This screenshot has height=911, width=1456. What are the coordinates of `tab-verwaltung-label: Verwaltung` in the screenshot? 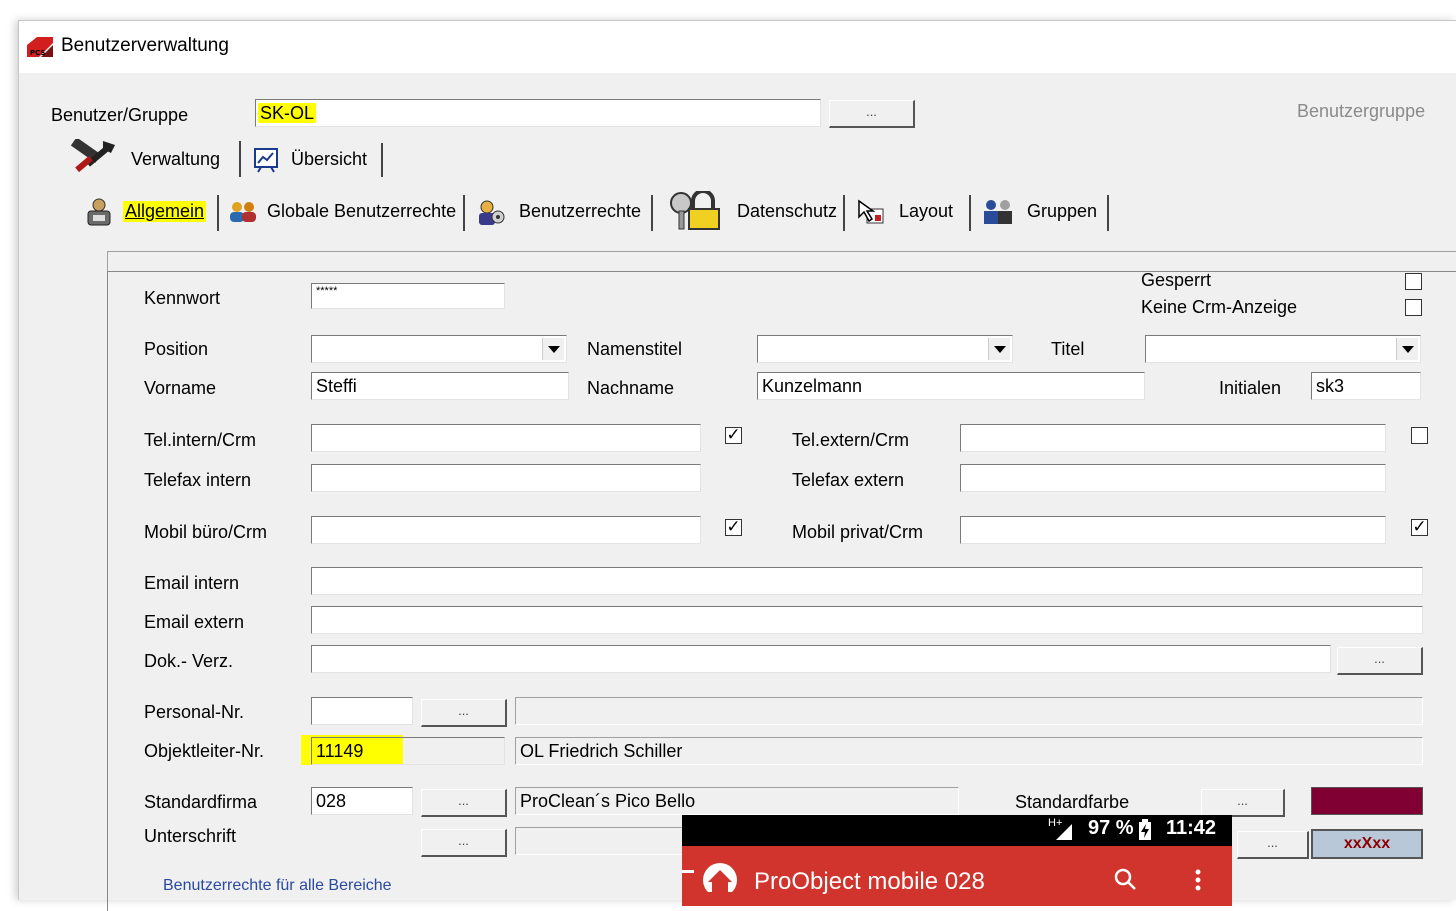 It's located at (176, 159).